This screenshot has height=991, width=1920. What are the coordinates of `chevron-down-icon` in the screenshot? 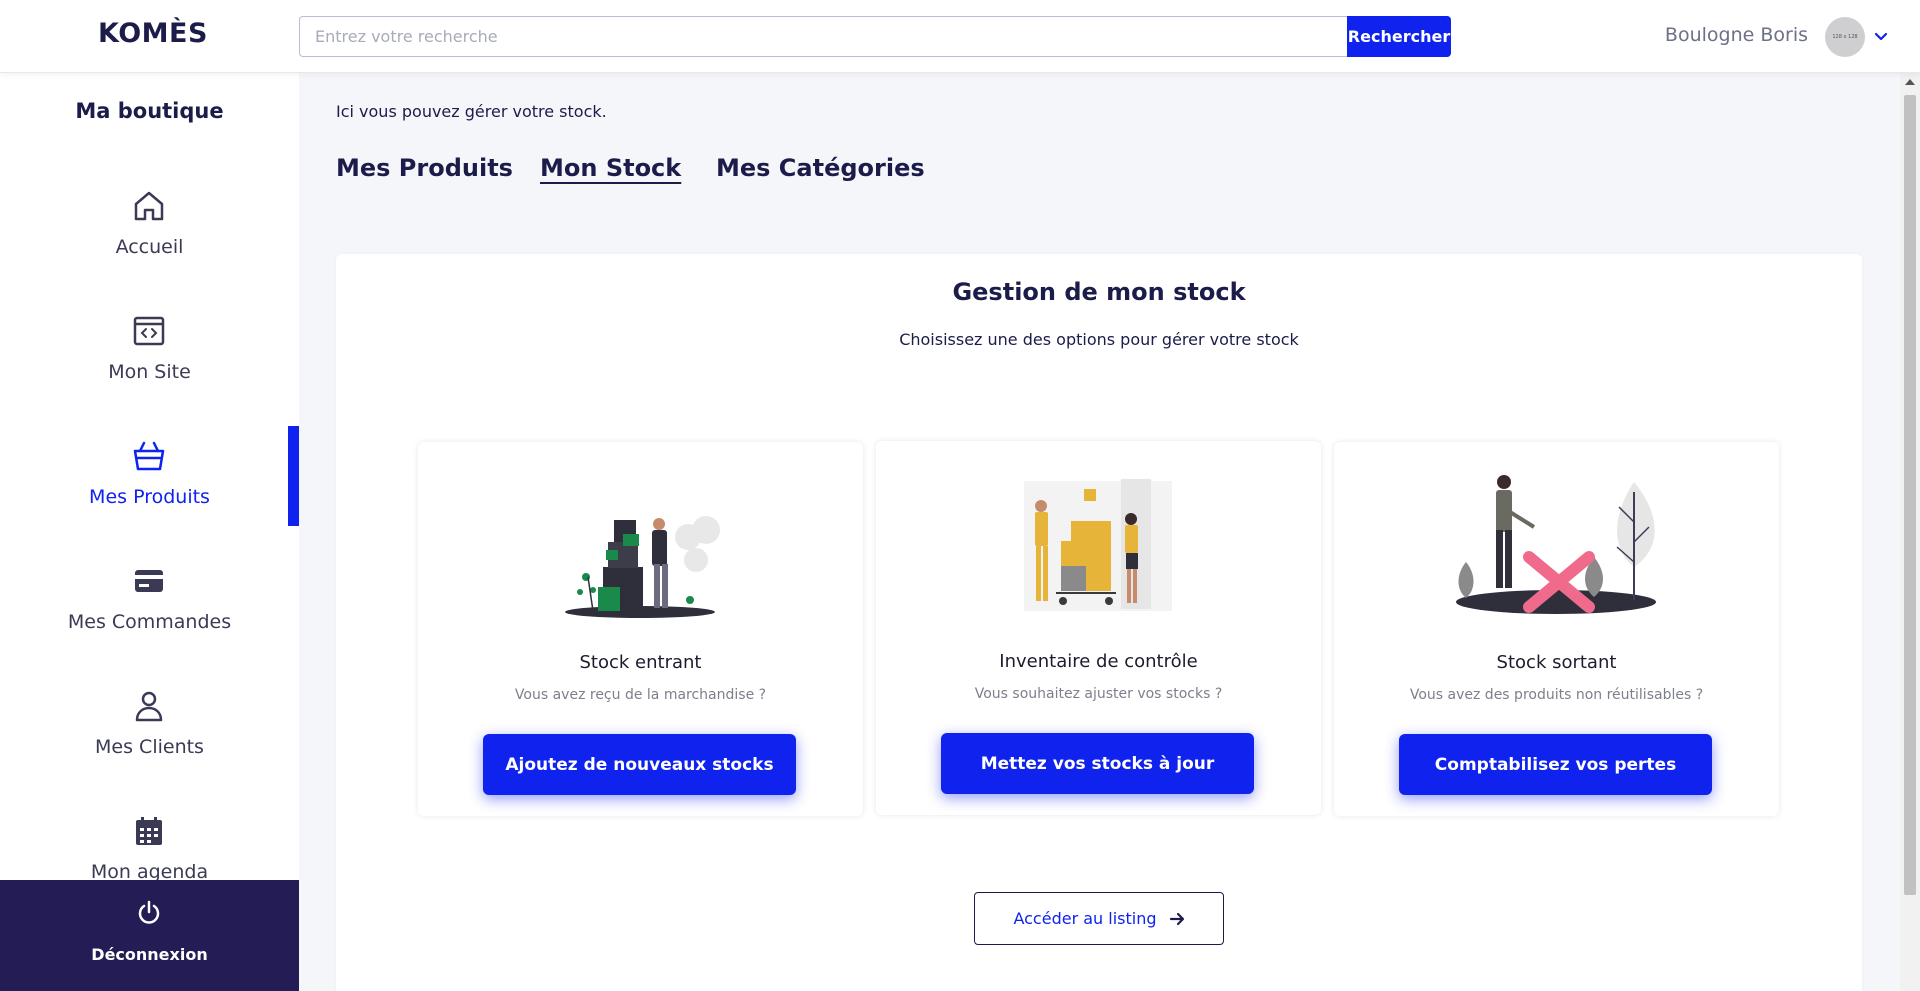 It's located at (1881, 37).